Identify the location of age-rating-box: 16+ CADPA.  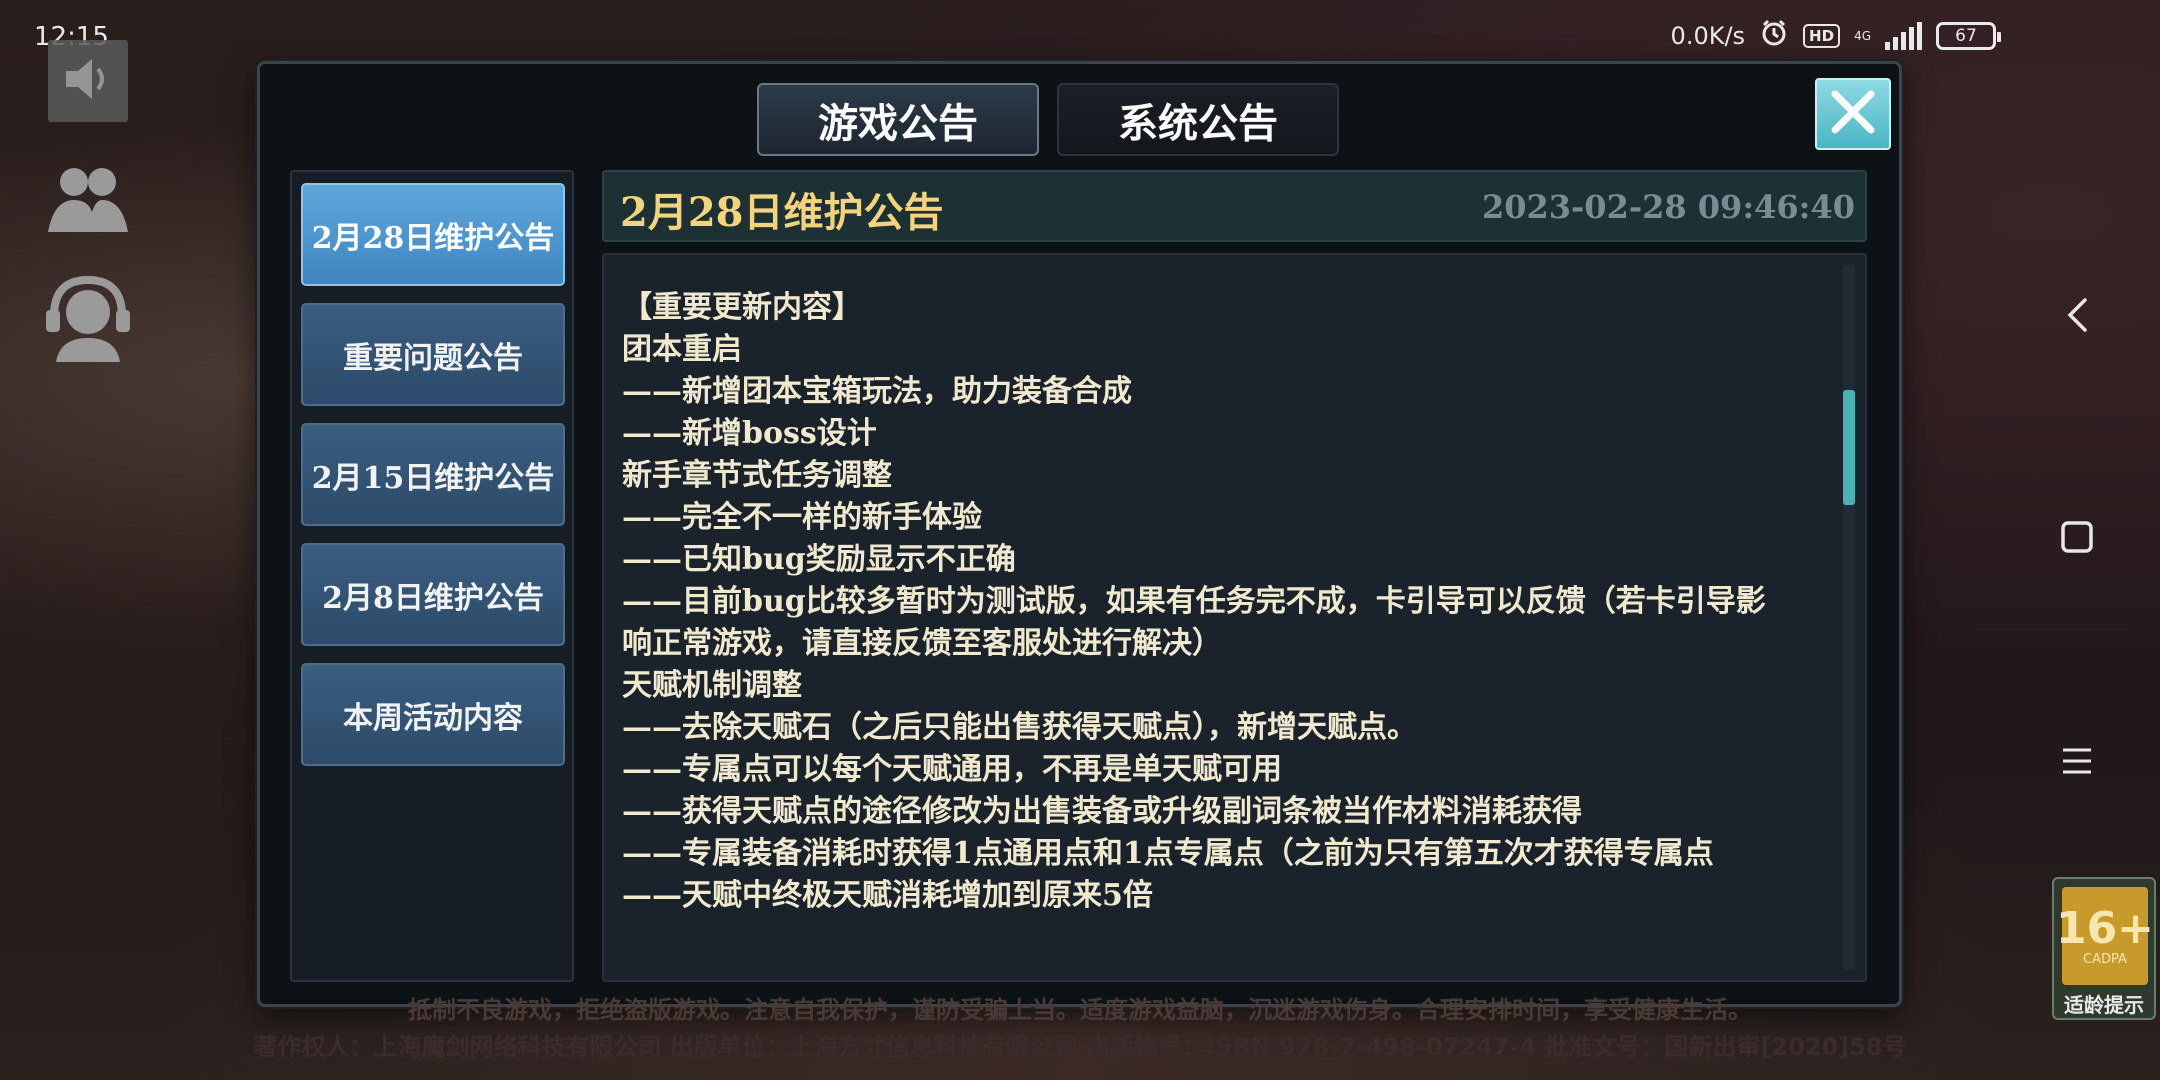
(2105, 936).